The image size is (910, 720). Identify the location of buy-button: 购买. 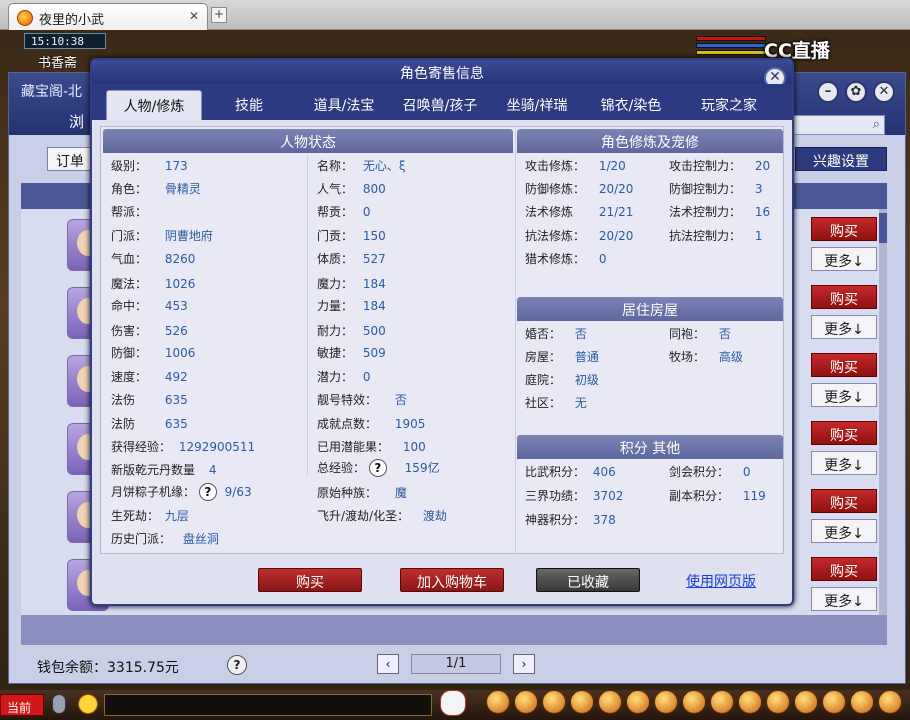
(310, 580).